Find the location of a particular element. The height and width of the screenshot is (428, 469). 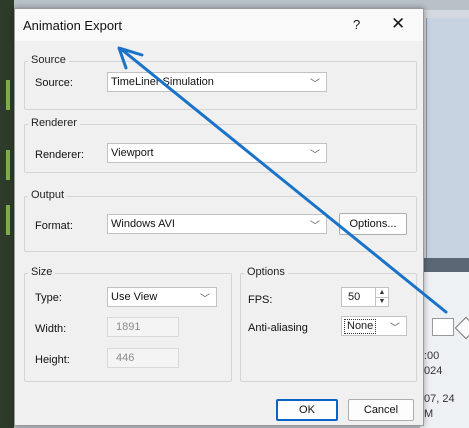

dialog-title: Animation Export is located at coordinates (72, 25).